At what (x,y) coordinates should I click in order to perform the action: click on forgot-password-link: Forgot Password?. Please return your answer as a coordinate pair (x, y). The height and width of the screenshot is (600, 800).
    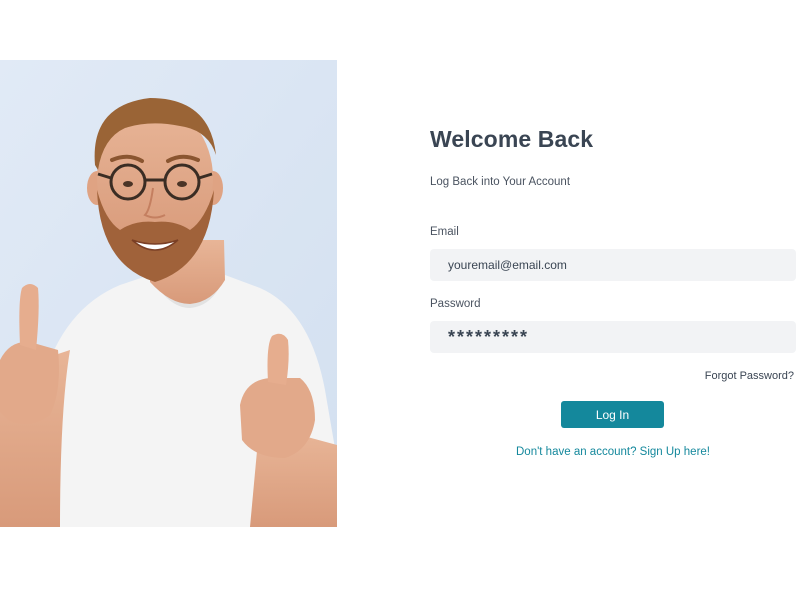
    Looking at the image, I should click on (749, 376).